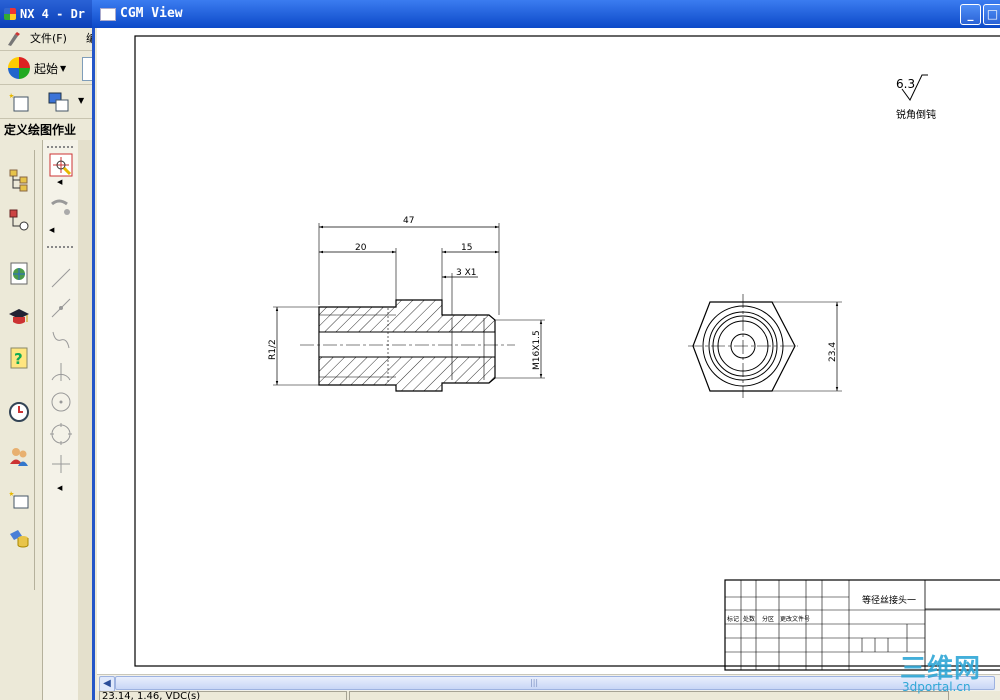  I want to click on horizontal-scrollbar: ◀ |||, so click(548, 683).